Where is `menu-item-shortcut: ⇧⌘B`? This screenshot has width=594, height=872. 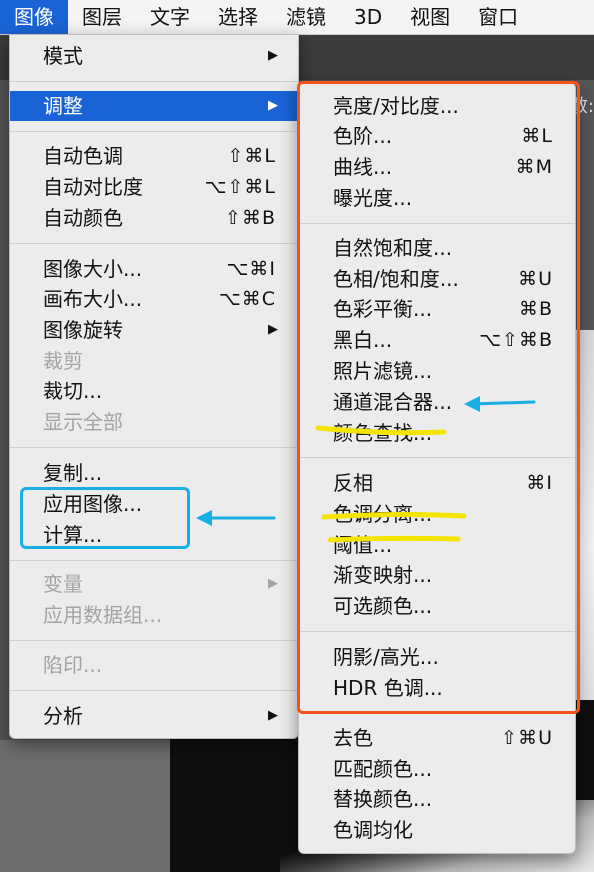 menu-item-shortcut: ⇧⌘B is located at coordinates (250, 218).